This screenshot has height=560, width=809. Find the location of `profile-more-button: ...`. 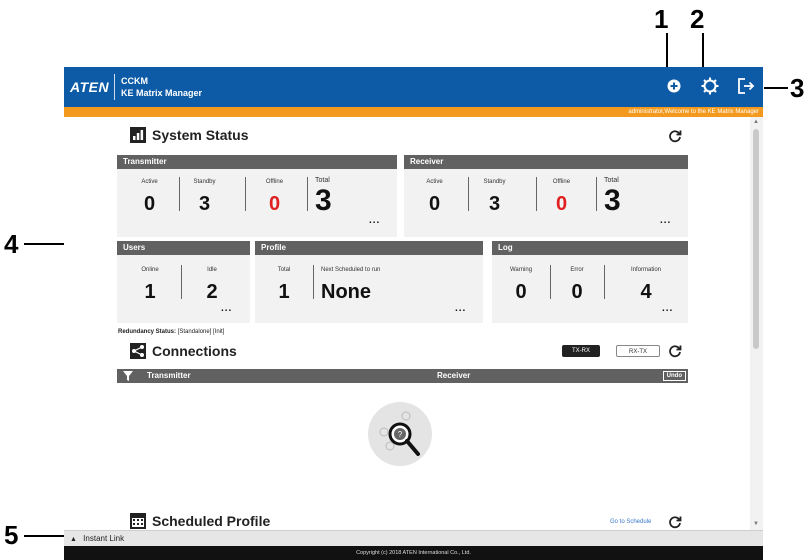

profile-more-button: ... is located at coordinates (460, 308).